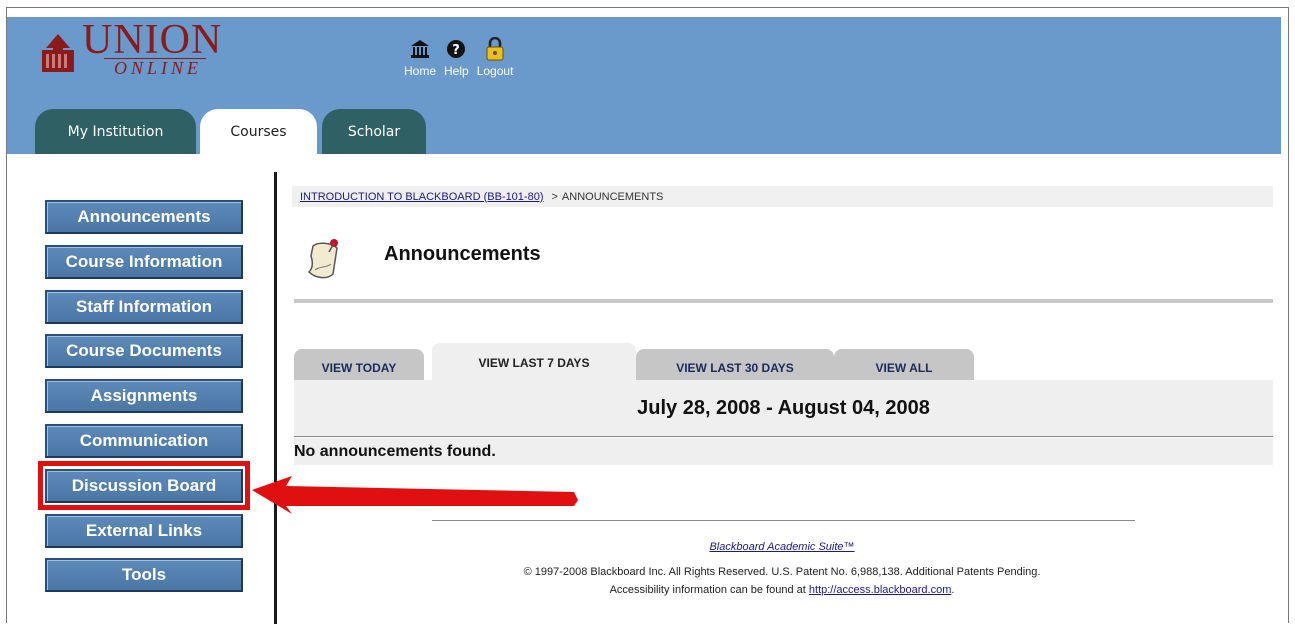 The width and height of the screenshot is (1295, 629). Describe the element at coordinates (612, 196) in the screenshot. I see `breadcrumb-current: ANNOUNCEMENTS` at that location.